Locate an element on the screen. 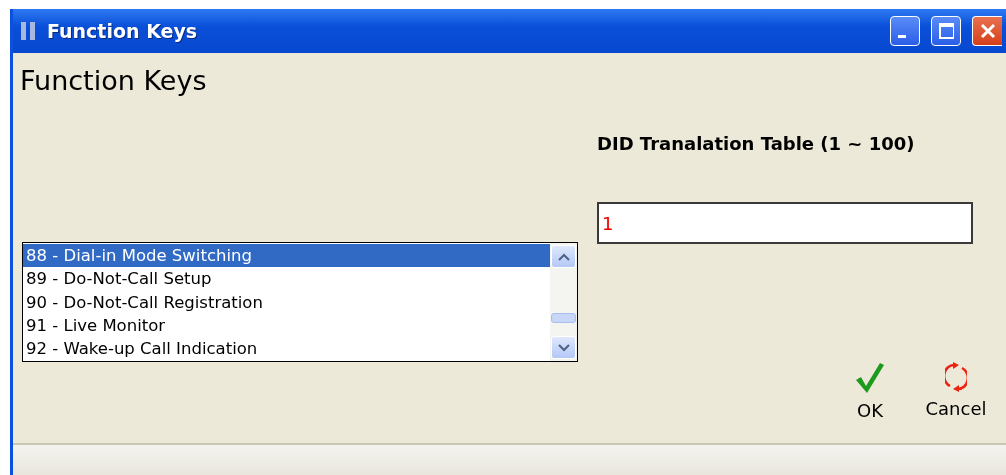 This screenshot has height=475, width=1006. close-button is located at coordinates (987, 31).